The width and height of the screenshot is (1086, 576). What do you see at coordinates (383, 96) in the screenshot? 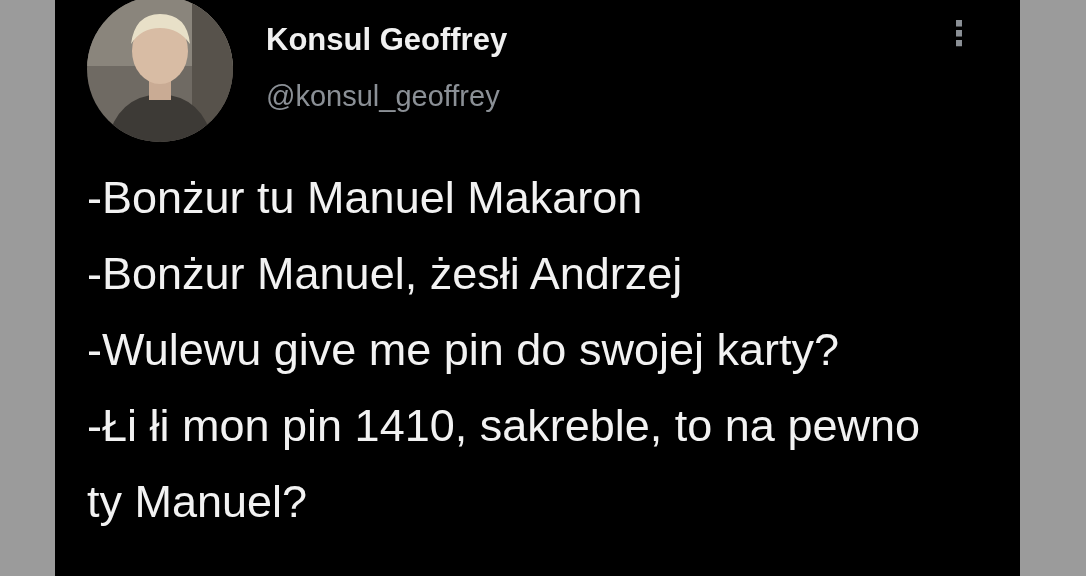
I see `author-handle: @konsul_geoffrey` at bounding box center [383, 96].